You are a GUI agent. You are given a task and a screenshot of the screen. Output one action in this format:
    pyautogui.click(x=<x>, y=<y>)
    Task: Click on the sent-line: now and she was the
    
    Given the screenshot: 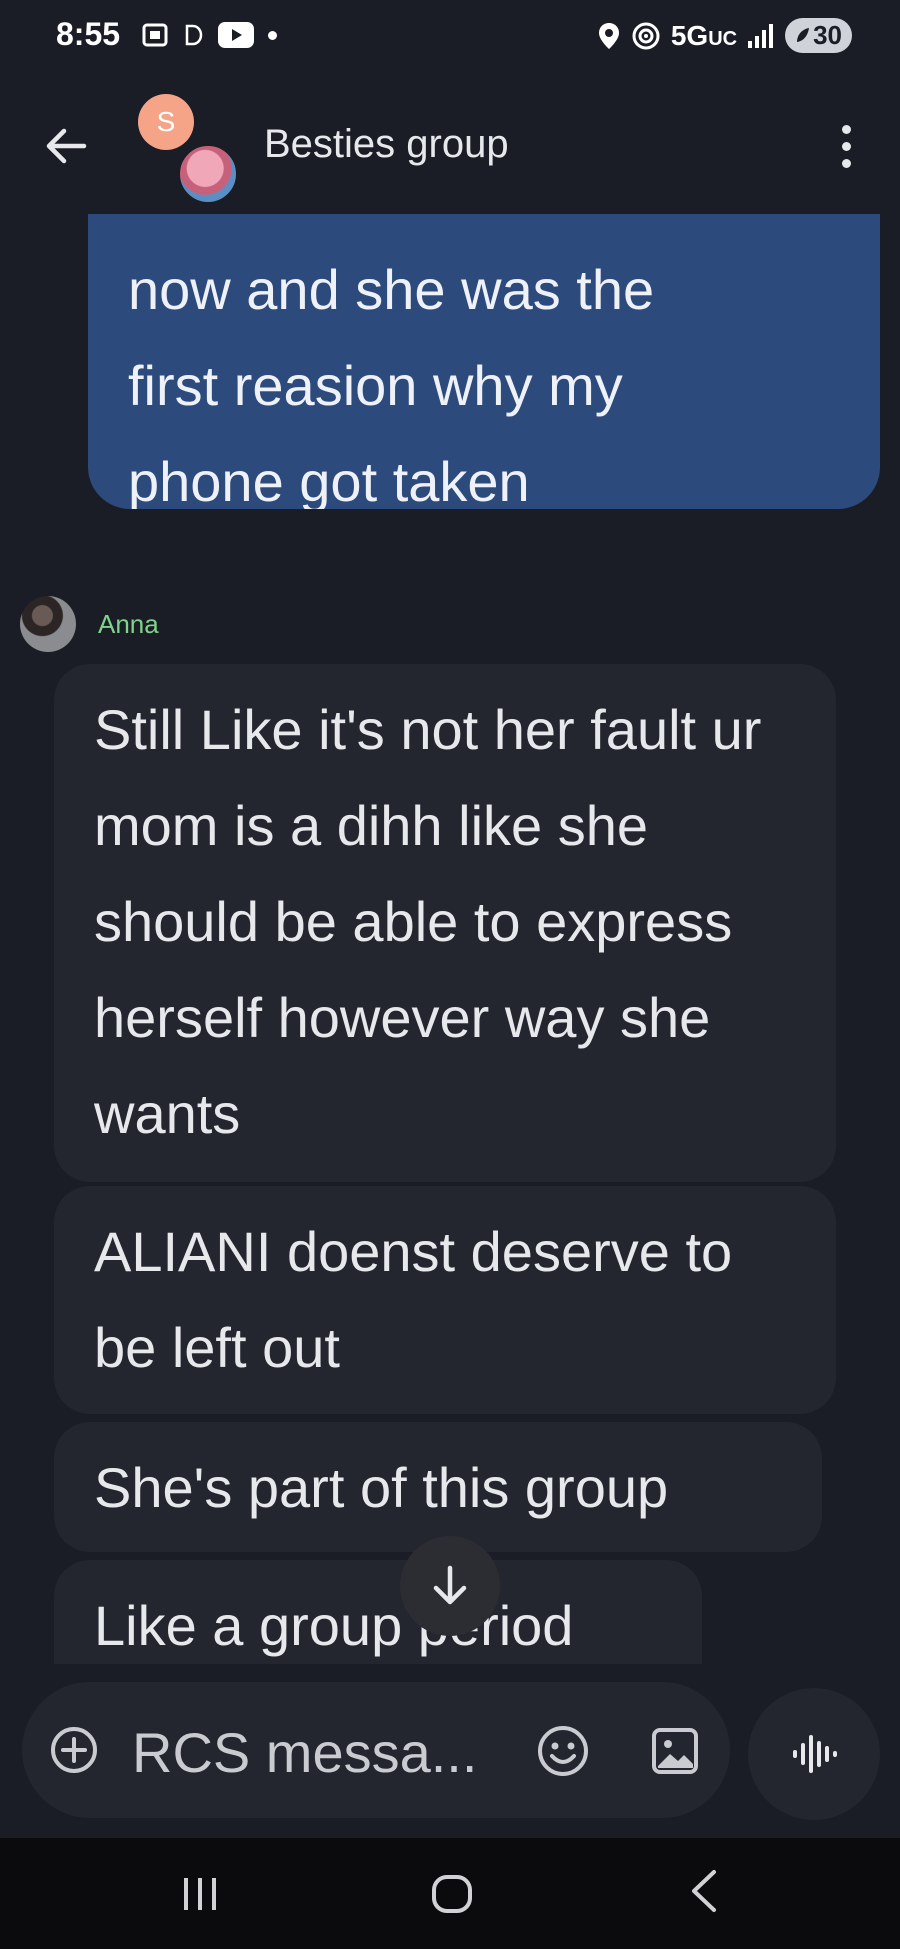 What is the action you would take?
    pyautogui.click(x=391, y=289)
    